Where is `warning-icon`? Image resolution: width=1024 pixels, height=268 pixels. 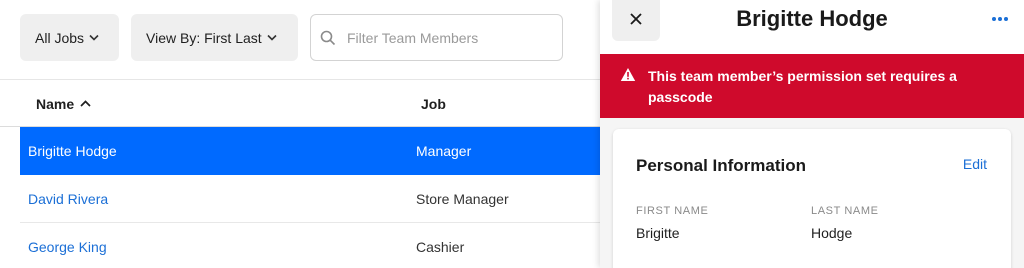 warning-icon is located at coordinates (628, 77).